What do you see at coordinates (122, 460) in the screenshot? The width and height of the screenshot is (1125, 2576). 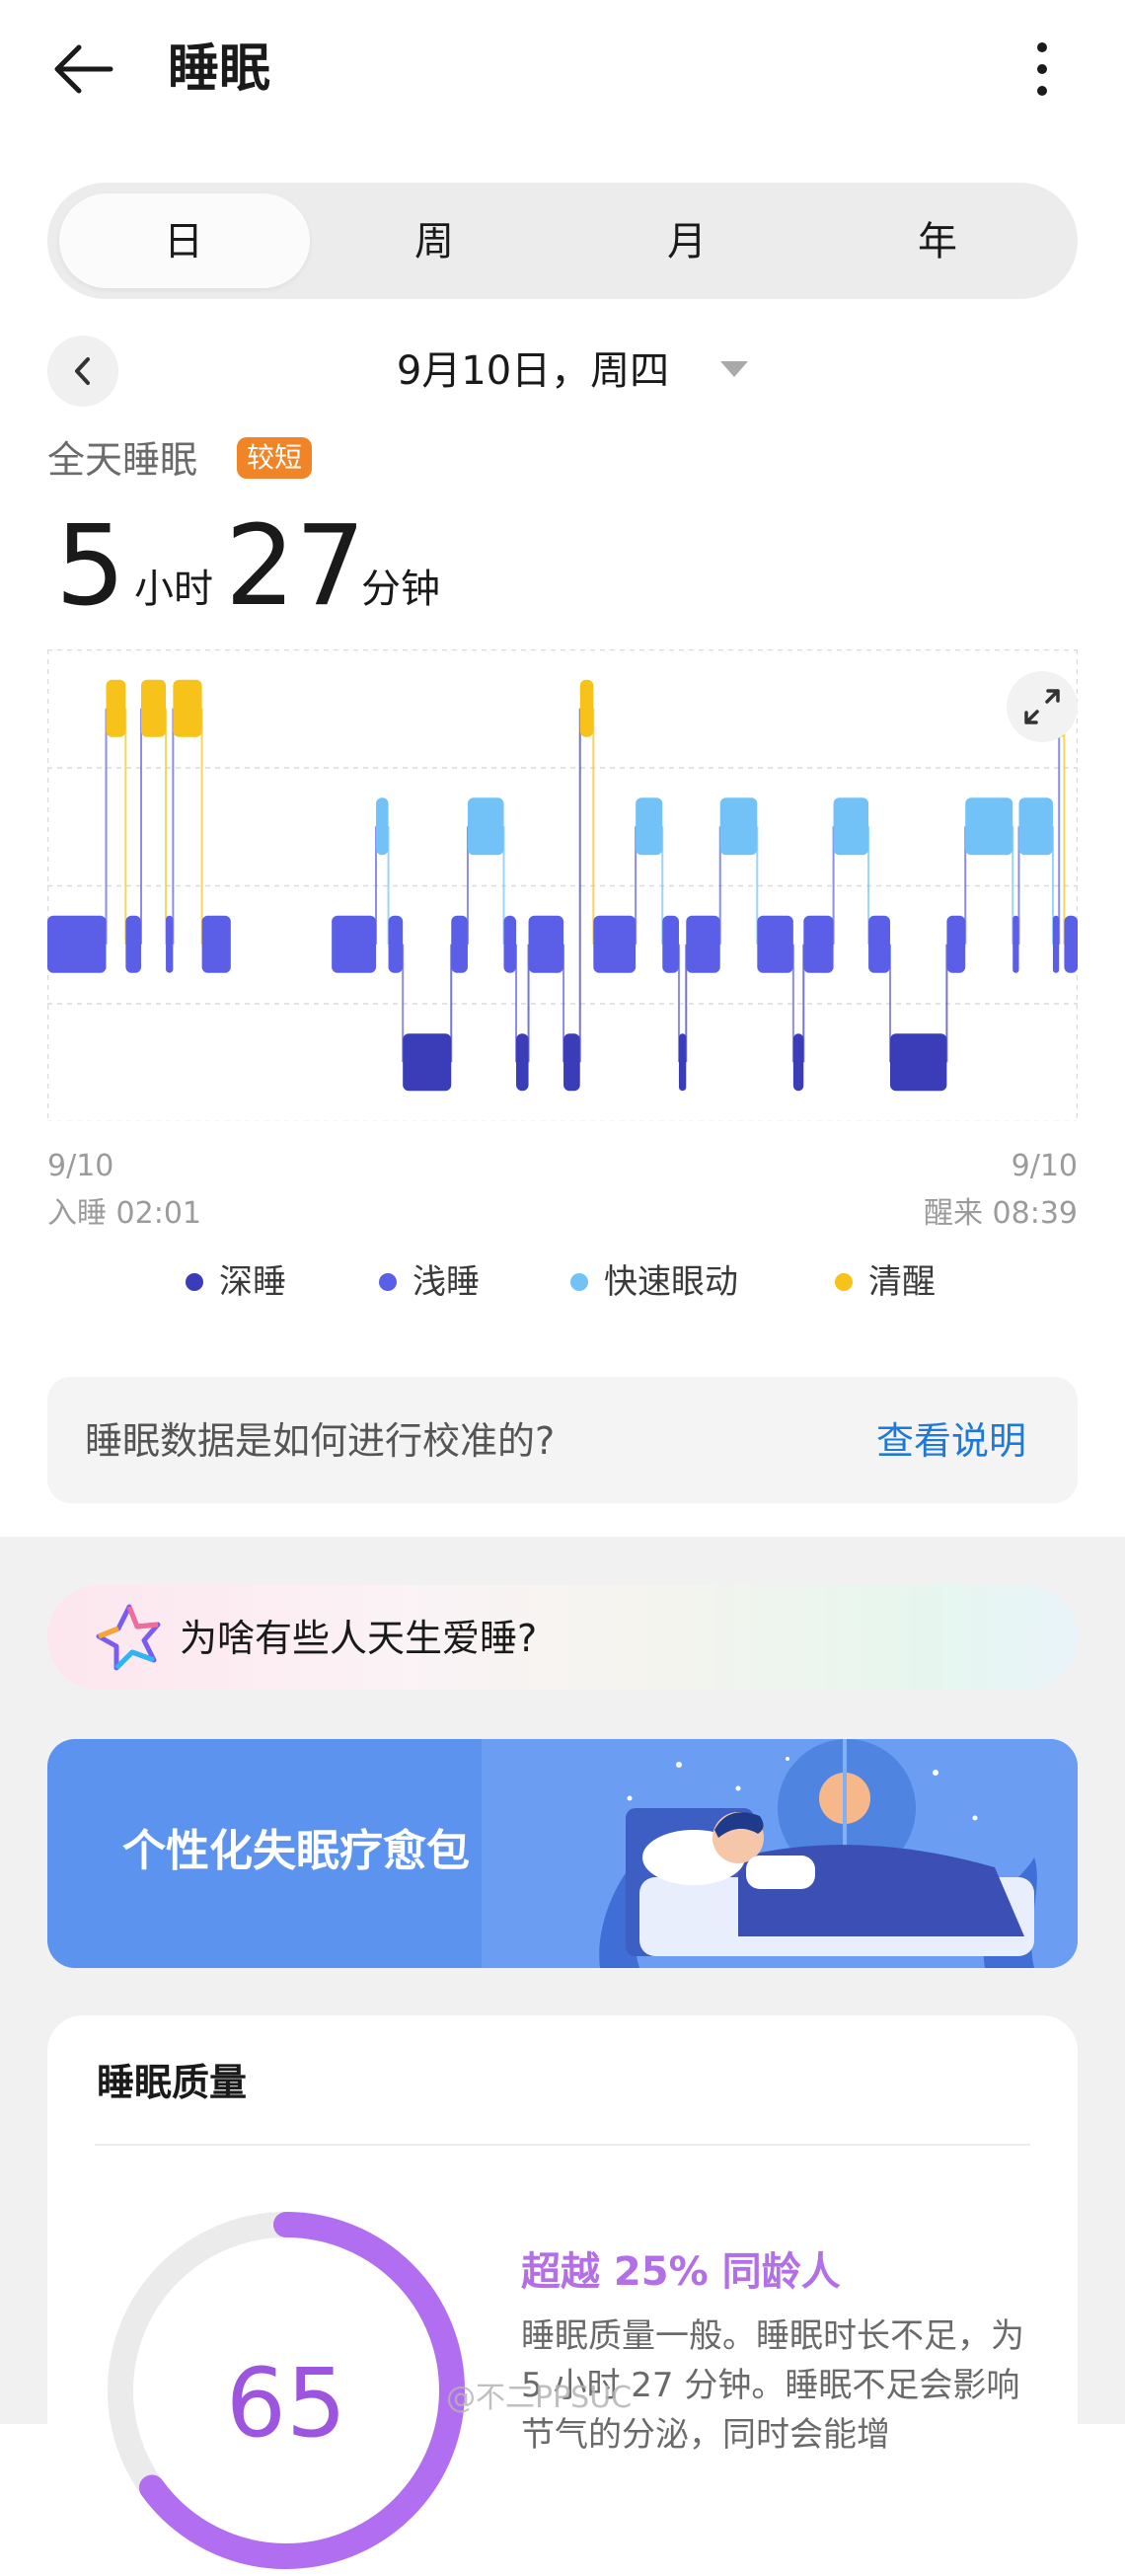 I see `all-day-sleep-label: 全天睡眠` at bounding box center [122, 460].